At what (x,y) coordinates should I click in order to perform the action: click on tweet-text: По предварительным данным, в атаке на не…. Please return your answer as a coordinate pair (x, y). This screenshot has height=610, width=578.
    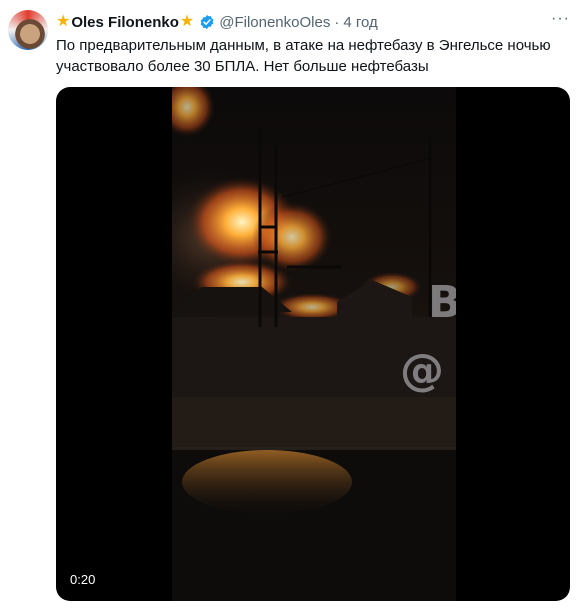
    Looking at the image, I should click on (303, 56).